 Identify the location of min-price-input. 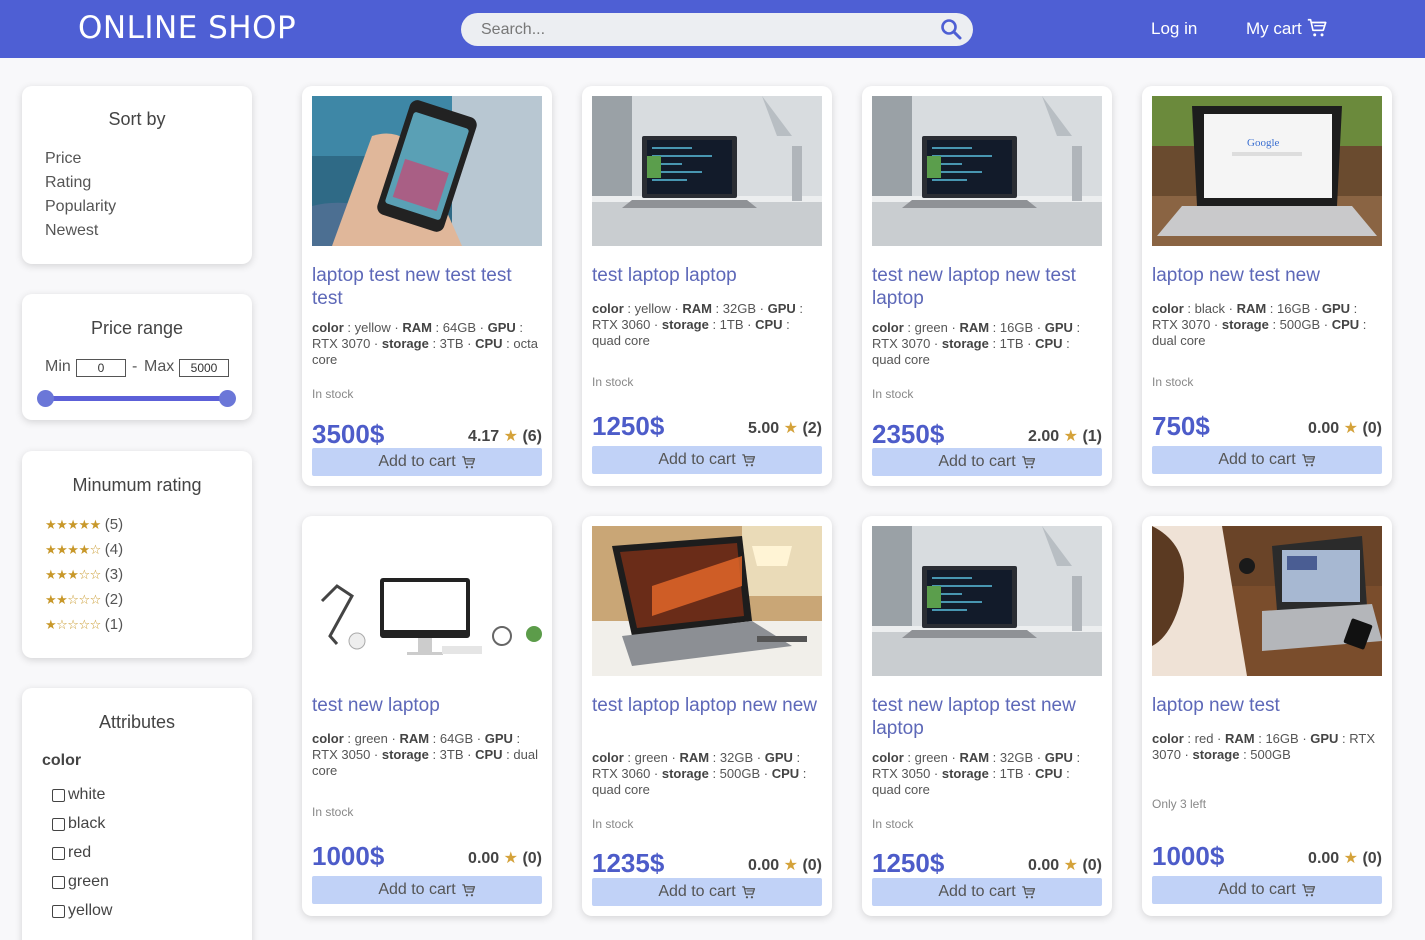
(101, 368).